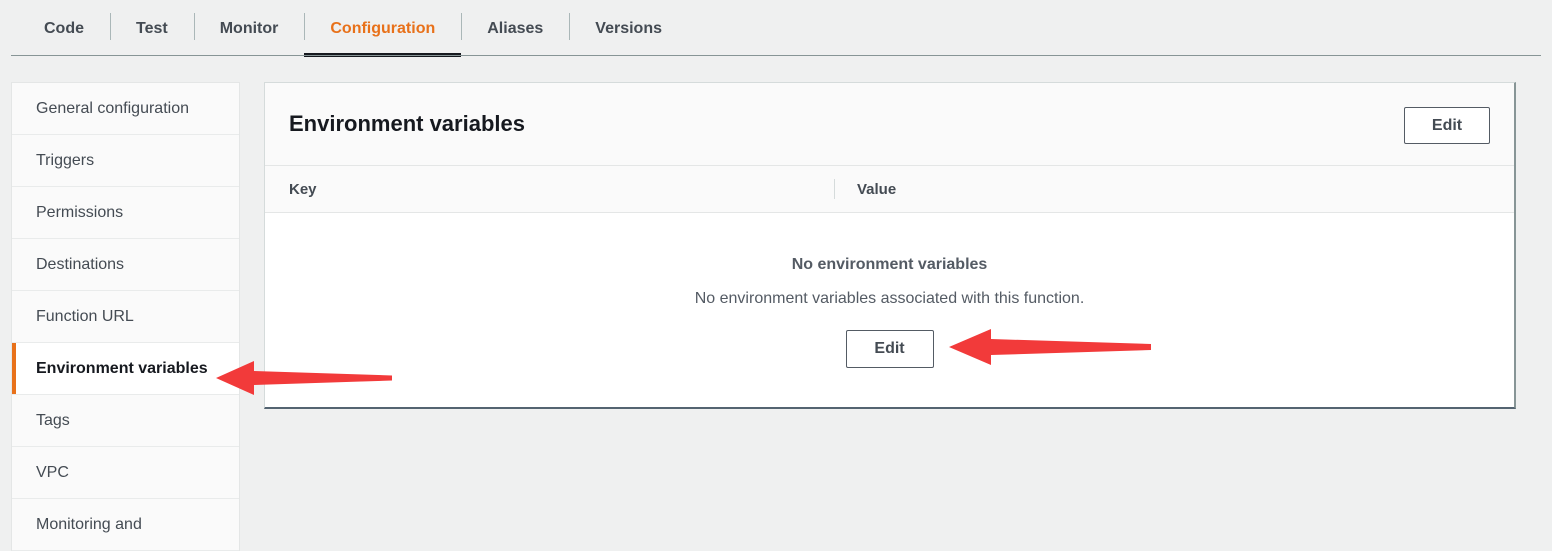 This screenshot has height=551, width=1552. Describe the element at coordinates (889, 124) in the screenshot. I see `panel-header: Environment variables Edit` at that location.